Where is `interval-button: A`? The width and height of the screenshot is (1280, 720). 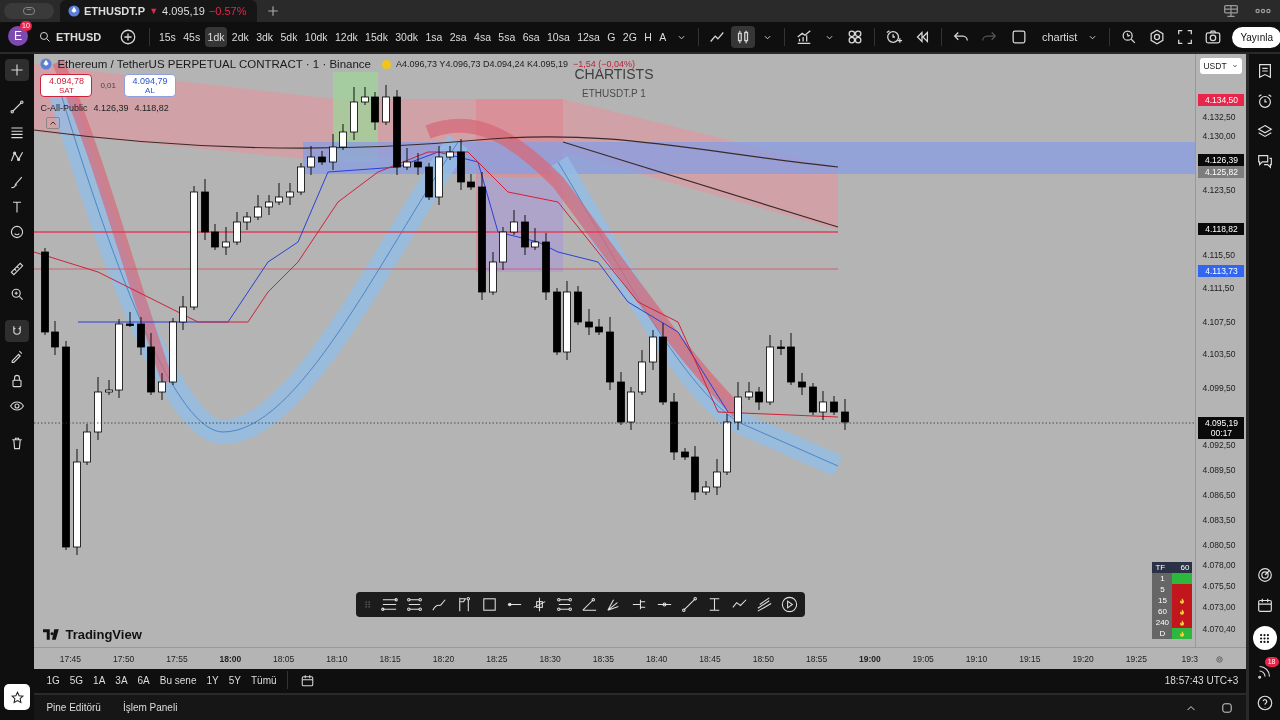 interval-button: A is located at coordinates (662, 37).